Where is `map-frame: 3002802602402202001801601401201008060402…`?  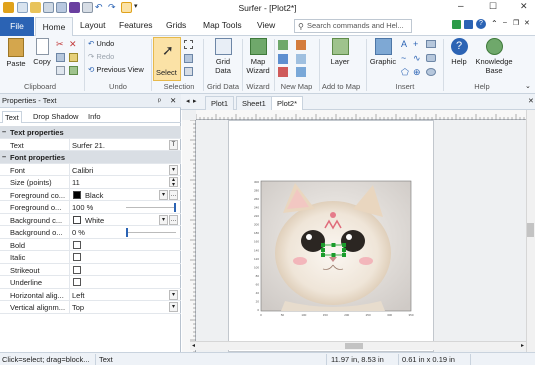 map-frame: 3002802602402202001801601401201008060402… is located at coordinates (339, 248).